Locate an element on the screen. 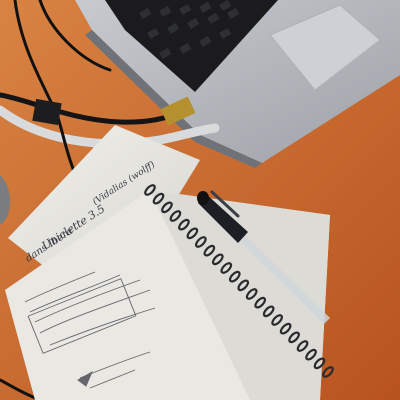 The height and width of the screenshot is (400, 400). cable-clip is located at coordinates (47, 112).